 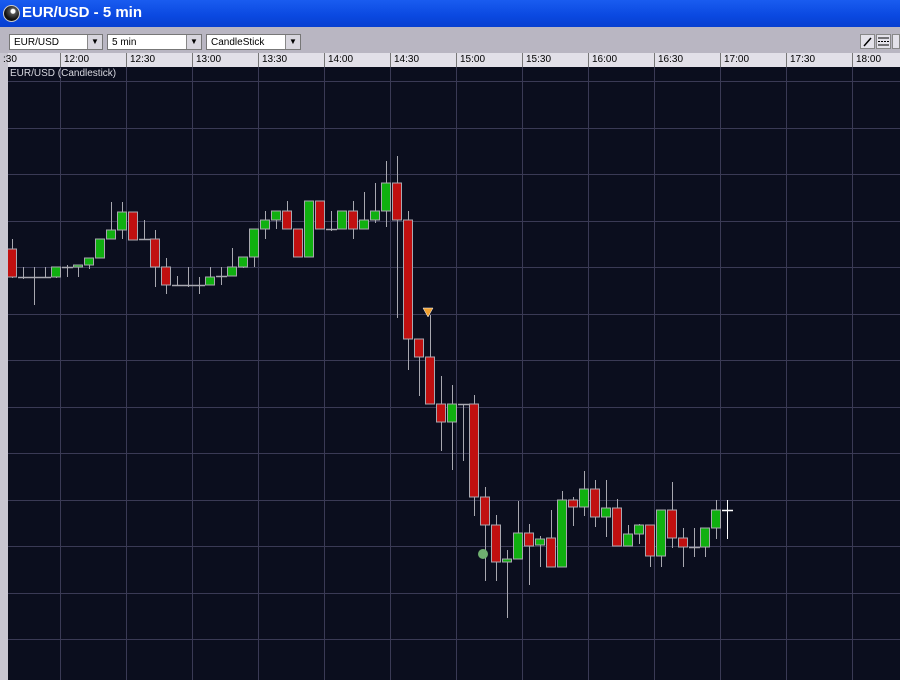 What do you see at coordinates (470, 60) in the screenshot?
I see `time-tick-label: 15:00` at bounding box center [470, 60].